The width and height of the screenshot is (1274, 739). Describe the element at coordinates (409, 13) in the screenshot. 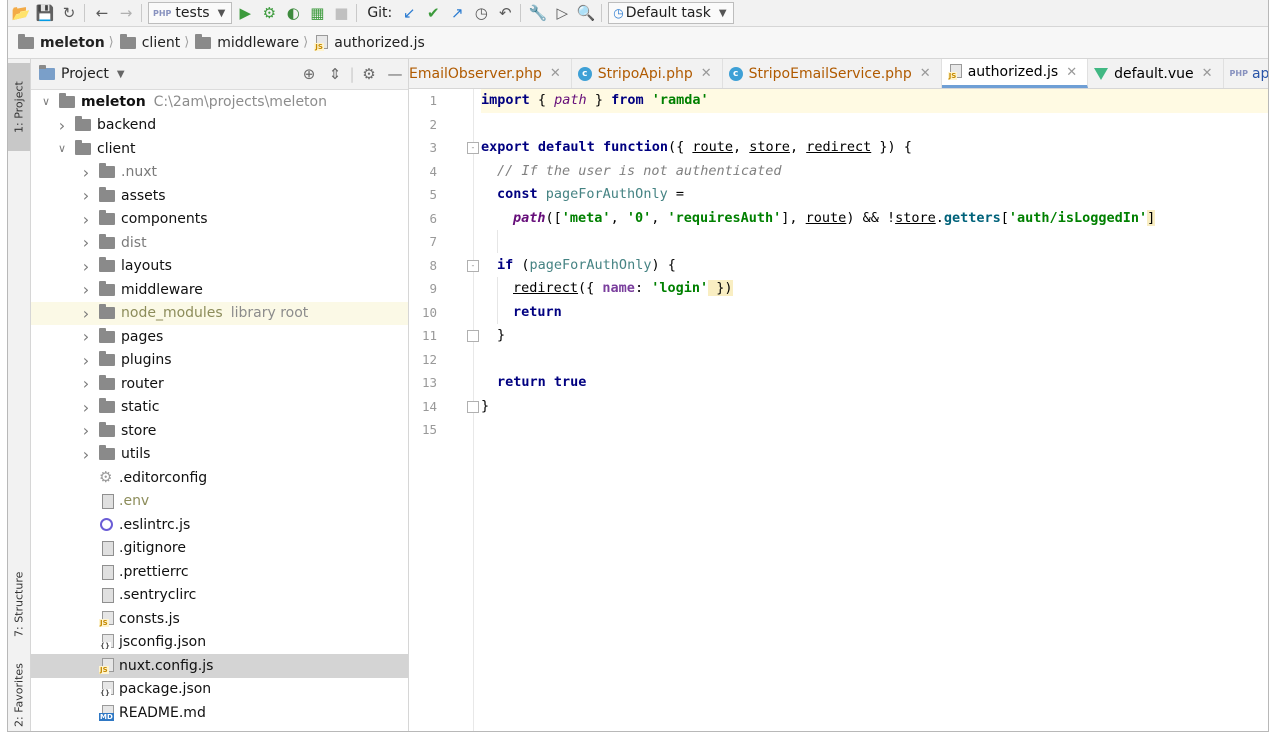

I see `git-update-icon: ↙` at that location.